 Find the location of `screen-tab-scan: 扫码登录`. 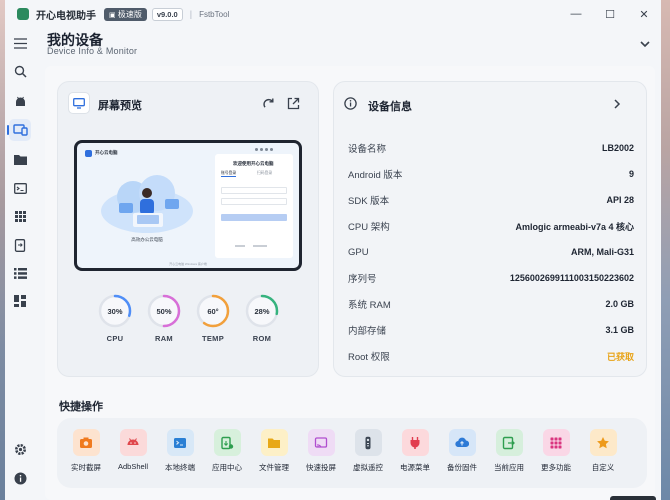

screen-tab-scan: 扫码登录 is located at coordinates (265, 173).